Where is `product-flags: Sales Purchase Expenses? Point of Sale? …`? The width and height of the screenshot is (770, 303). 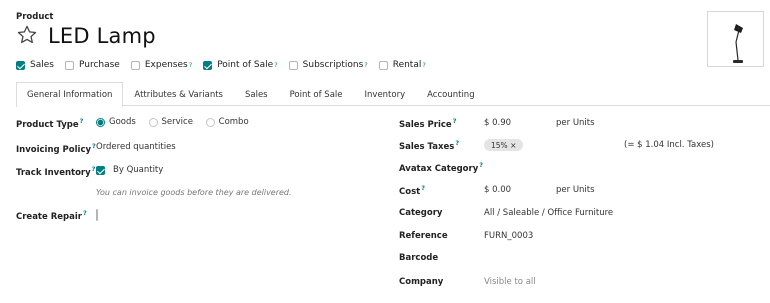 product-flags: Sales Purchase Expenses? Point of Sale? … is located at coordinates (221, 65).